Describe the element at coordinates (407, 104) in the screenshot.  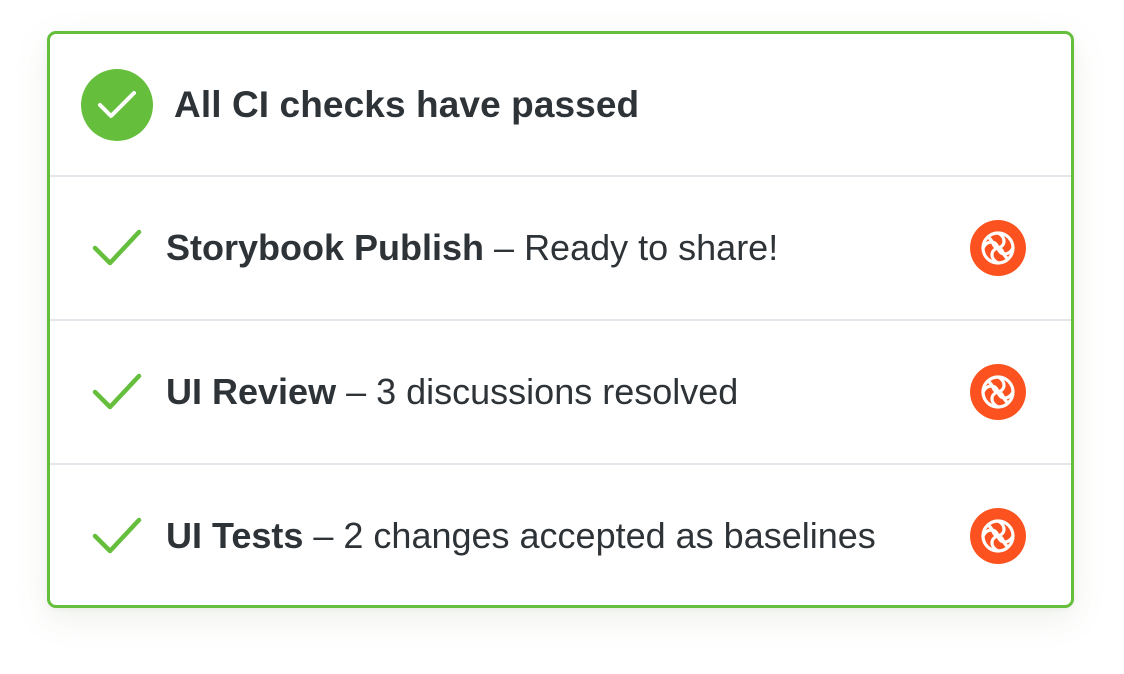
I see `ci-status-title: All CI checks have passed` at that location.